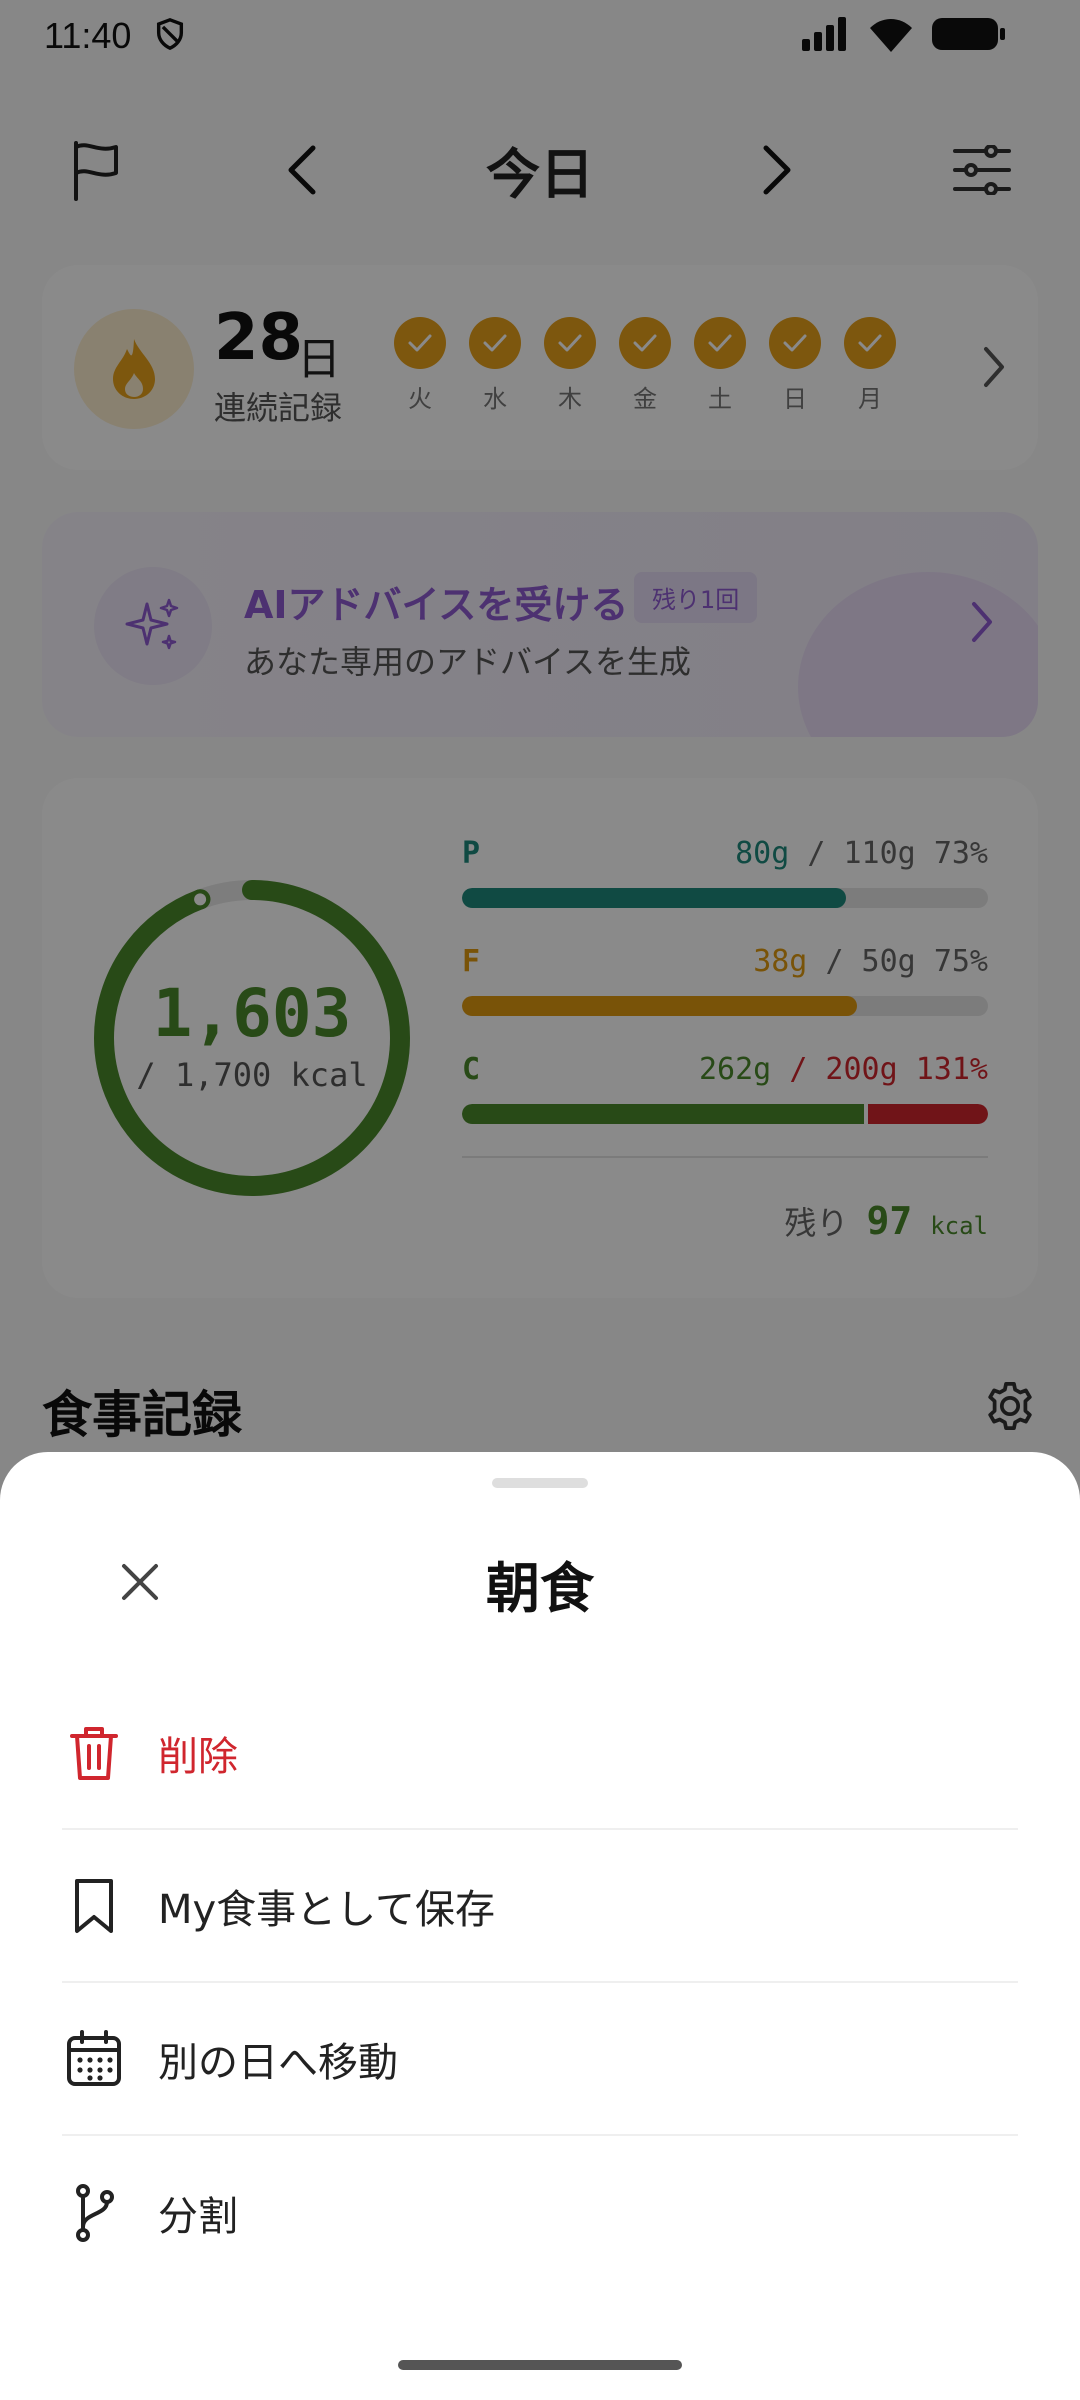 The image size is (1080, 2400). Describe the element at coordinates (94, 1753) in the screenshot. I see `trash-icon` at that location.